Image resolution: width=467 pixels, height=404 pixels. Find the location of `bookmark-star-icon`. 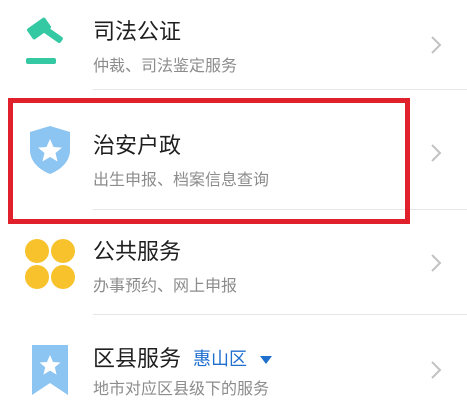

bookmark-star-icon is located at coordinates (50, 370).